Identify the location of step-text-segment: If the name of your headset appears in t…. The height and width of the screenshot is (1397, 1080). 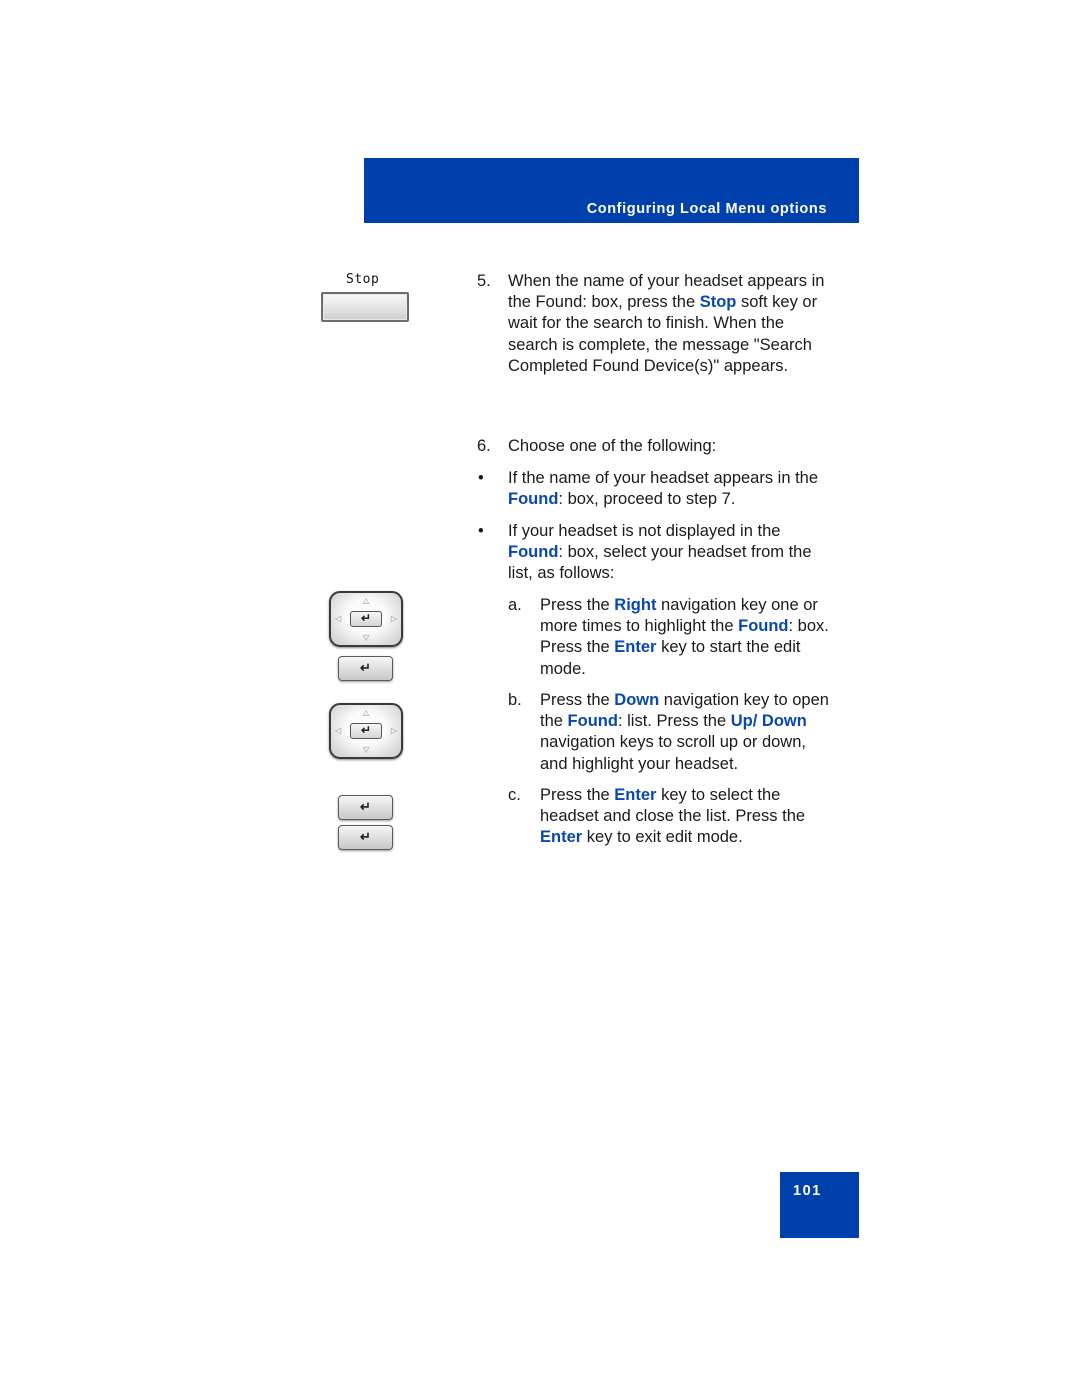
(663, 478).